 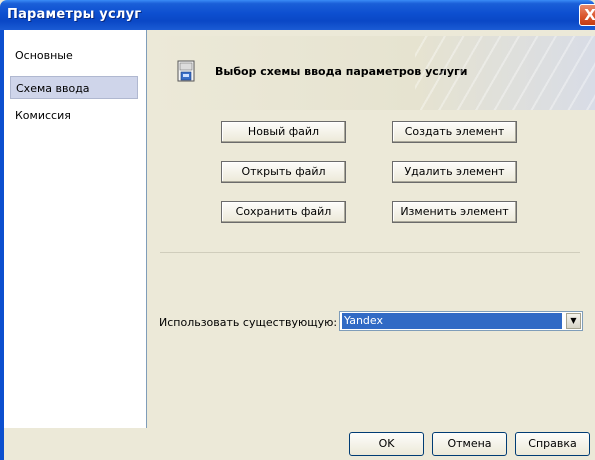 I want to click on new-file-button: Новый файл, so click(x=283, y=132).